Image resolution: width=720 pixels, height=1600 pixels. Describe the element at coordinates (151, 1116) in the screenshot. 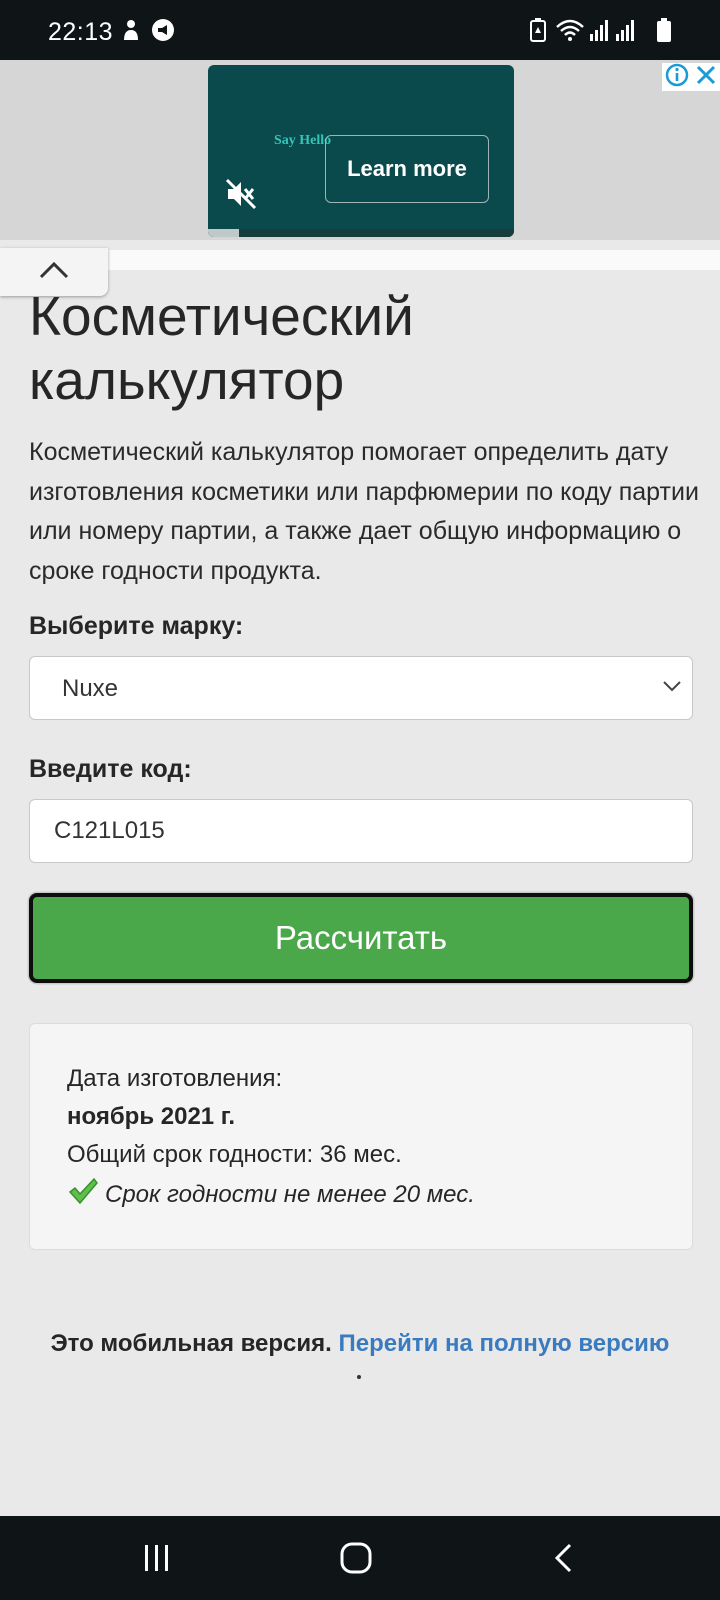

I see `manufacture-date-value: ноябрь 2021 г.` at that location.